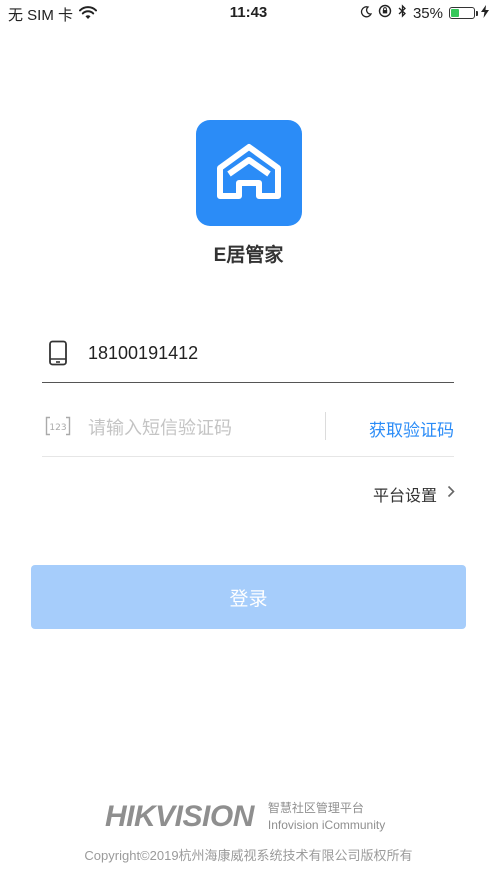  I want to click on battery-icon, so click(463, 13).